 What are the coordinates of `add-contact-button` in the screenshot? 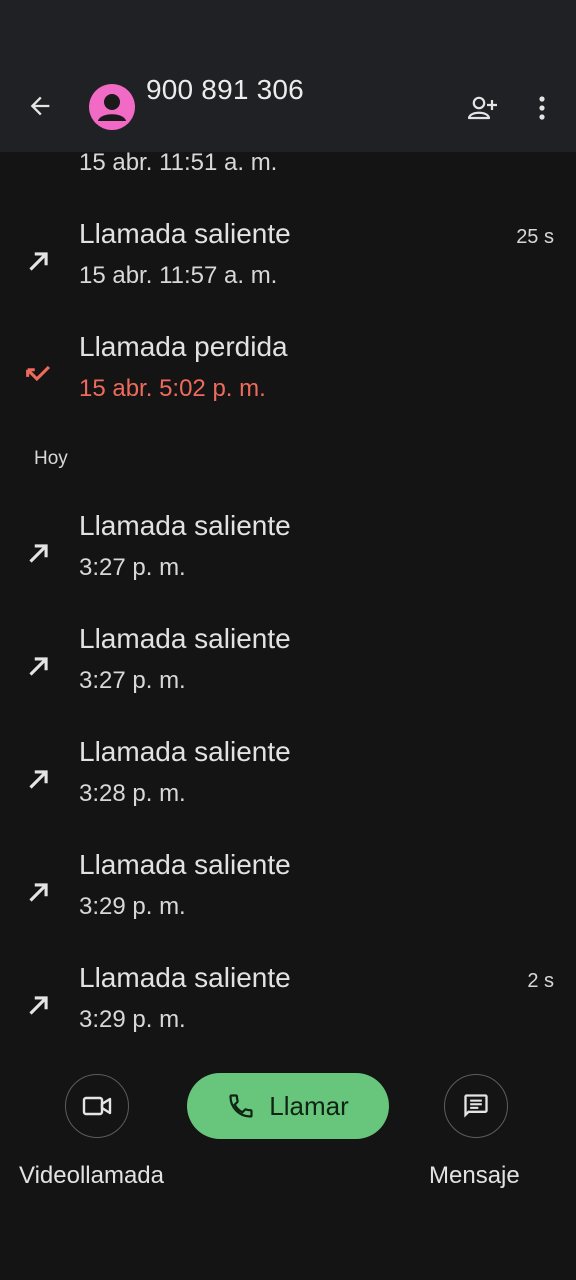 It's located at (482, 108).